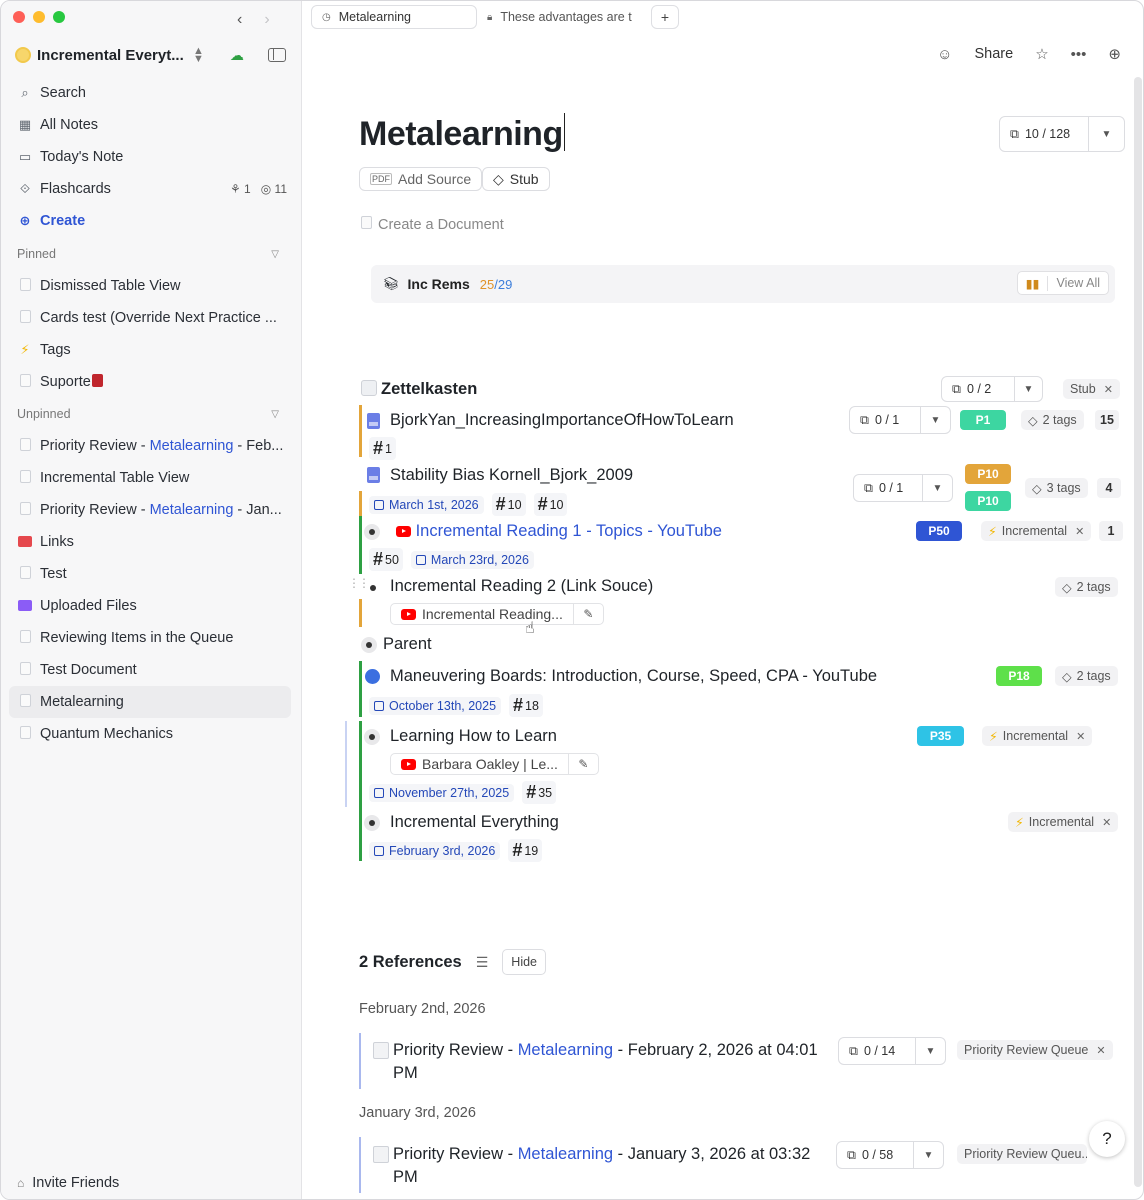 The height and width of the screenshot is (1200, 1144). I want to click on new-tab-button: +, so click(665, 17).